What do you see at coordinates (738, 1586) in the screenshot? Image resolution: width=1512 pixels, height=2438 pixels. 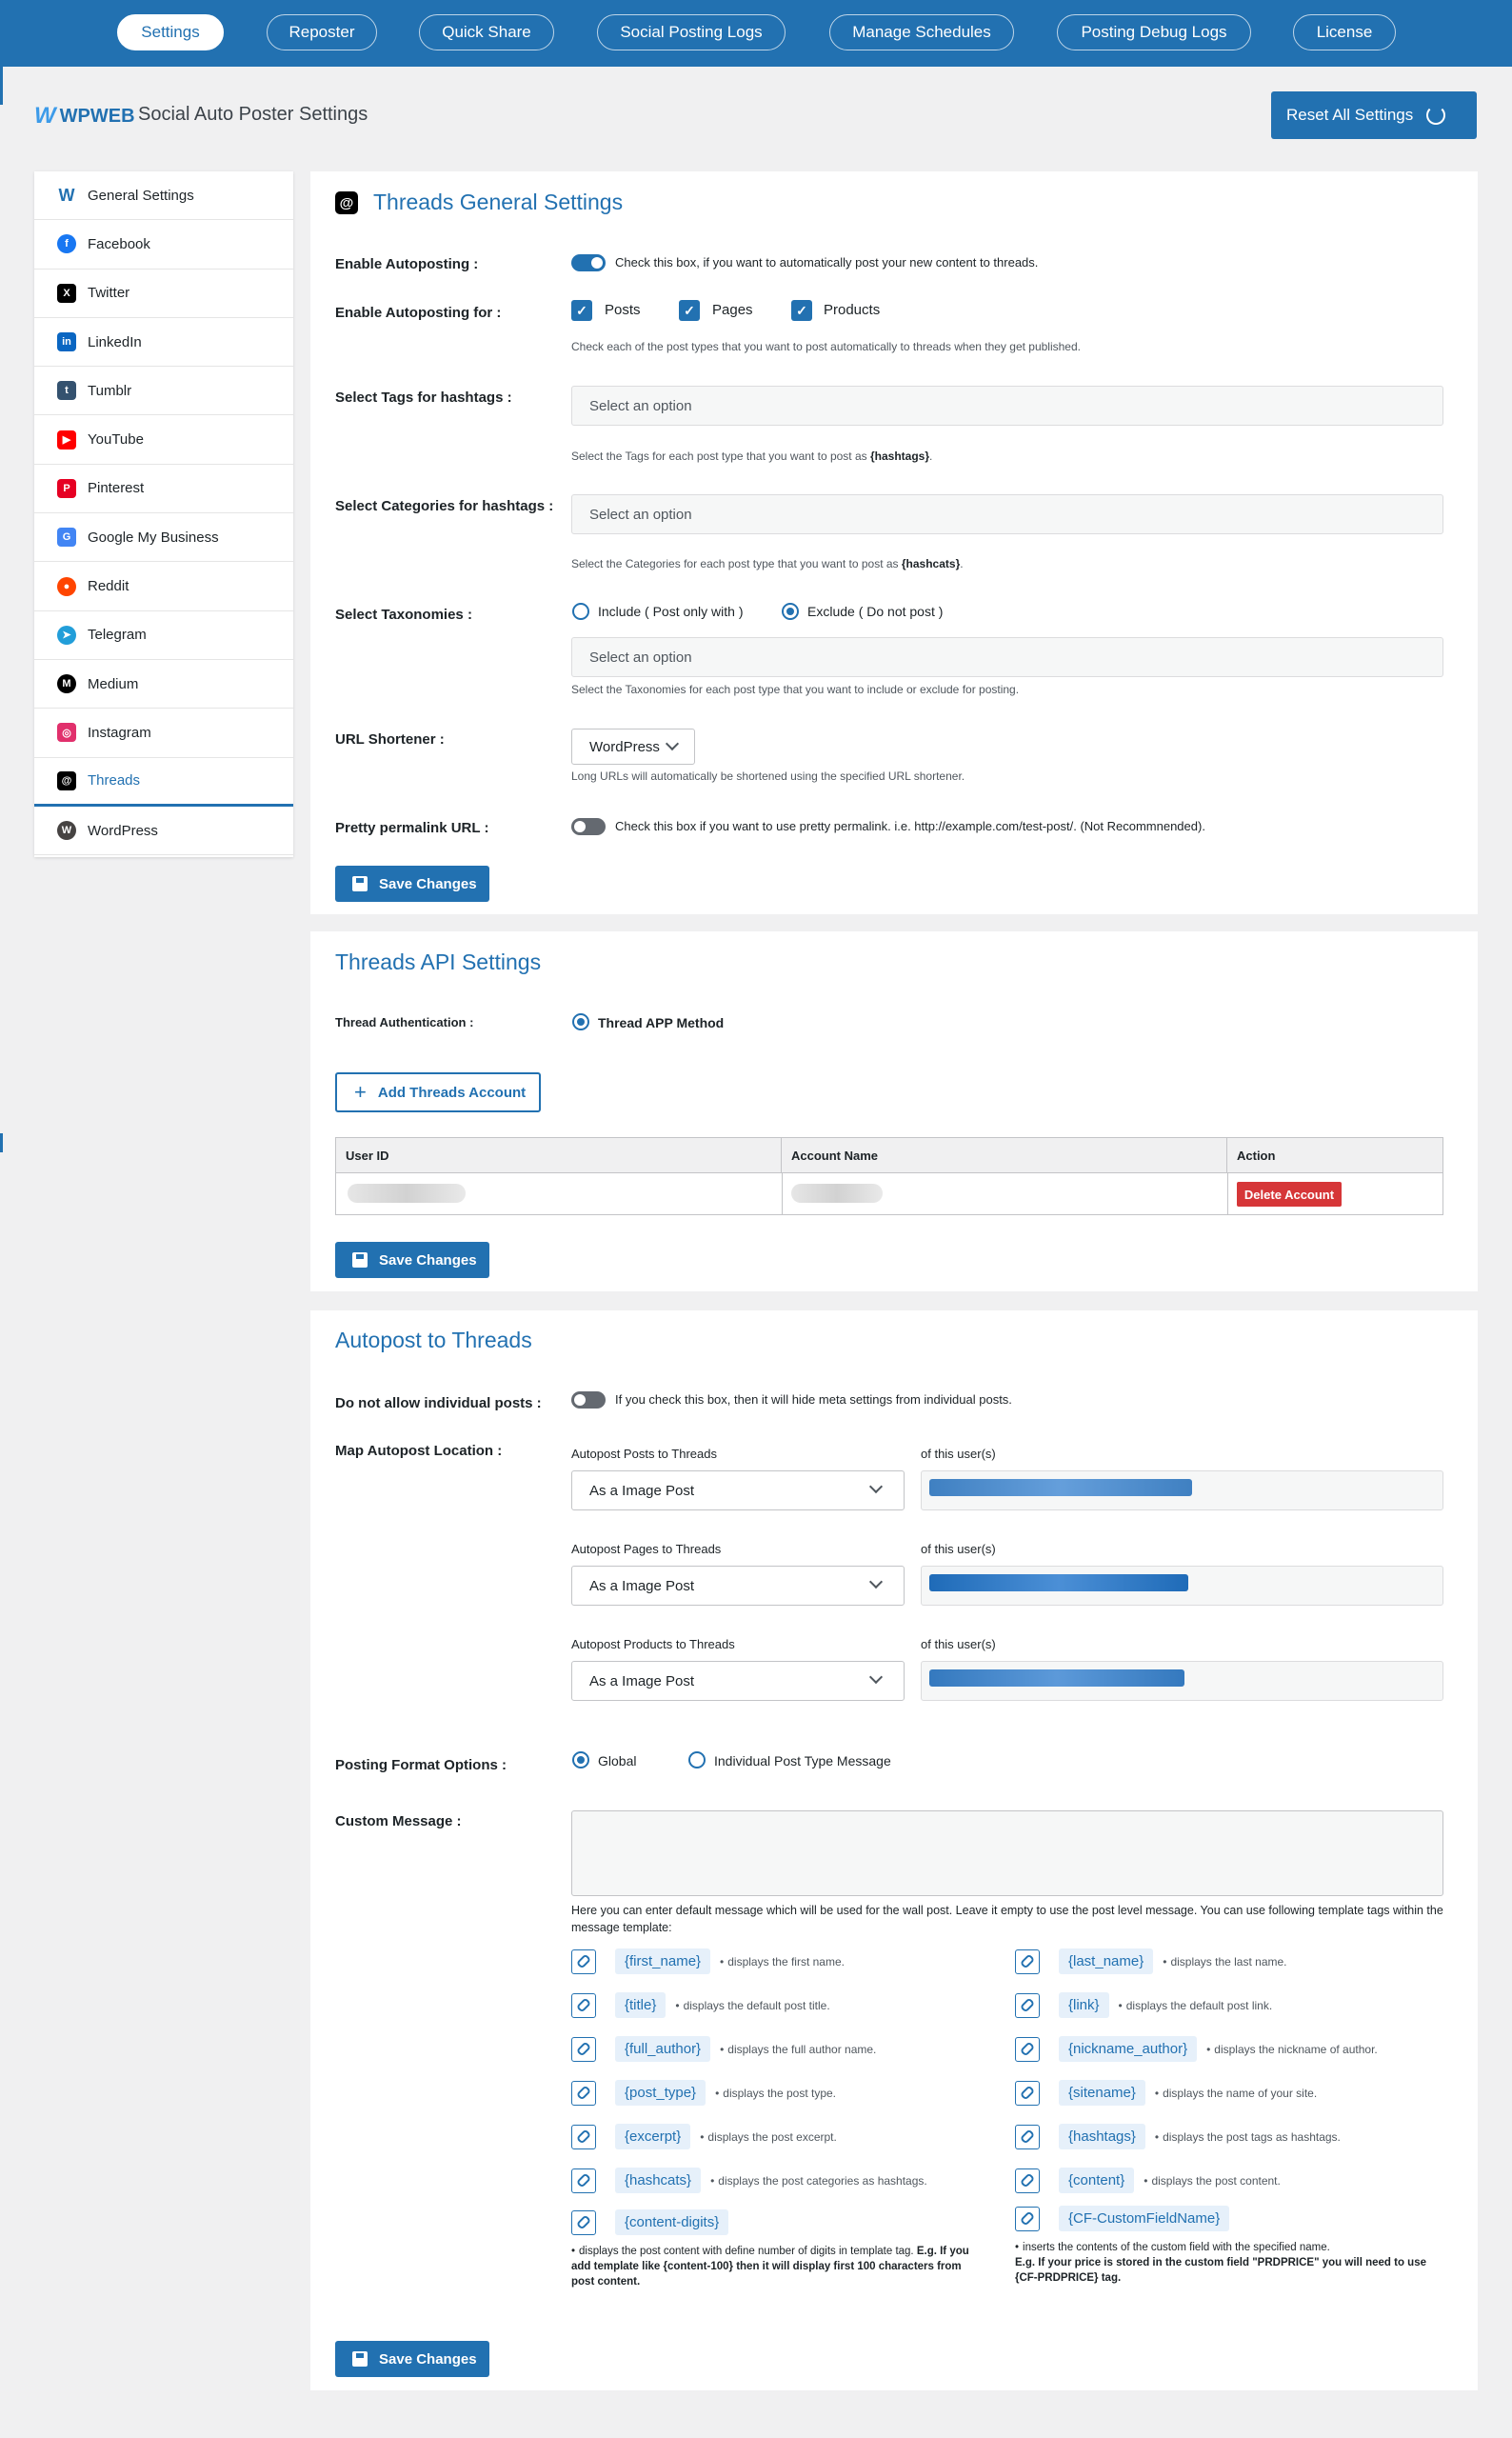 I see `map-pages-dropdown: As a Image Post` at bounding box center [738, 1586].